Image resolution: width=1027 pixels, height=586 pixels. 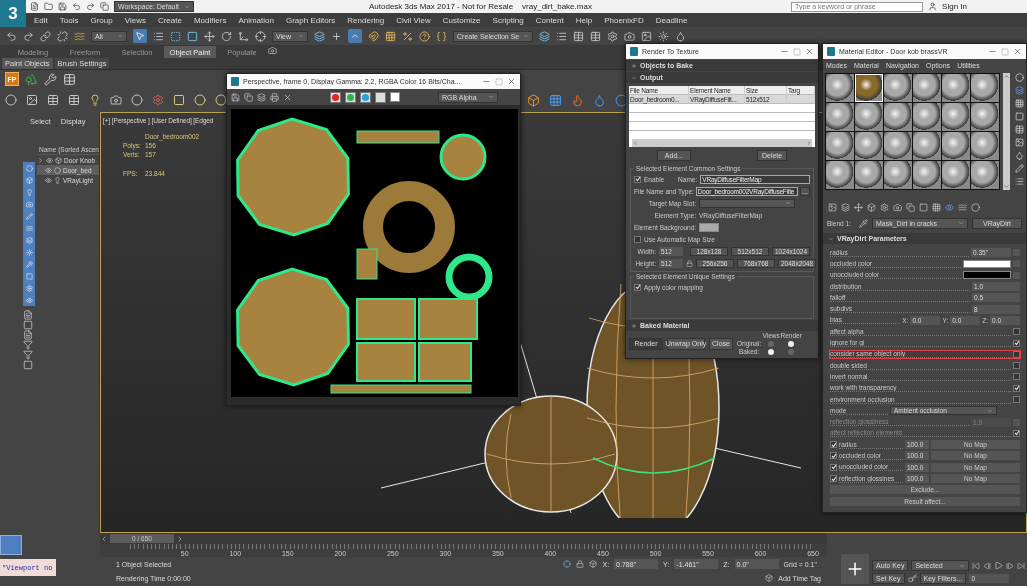 What do you see at coordinates (366, 20) in the screenshot?
I see `menu-item: Rendering` at bounding box center [366, 20].